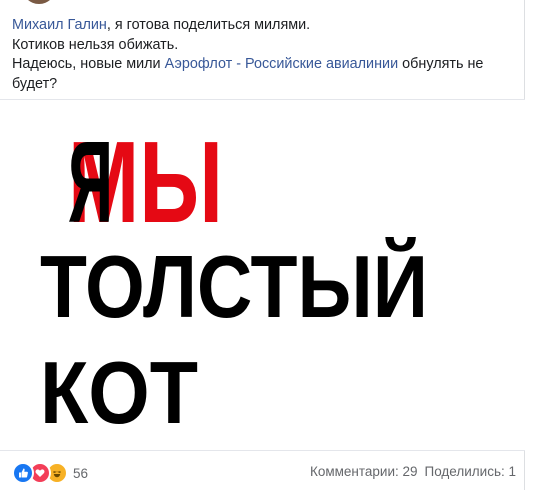  I want to click on avatar, so click(39, 2).